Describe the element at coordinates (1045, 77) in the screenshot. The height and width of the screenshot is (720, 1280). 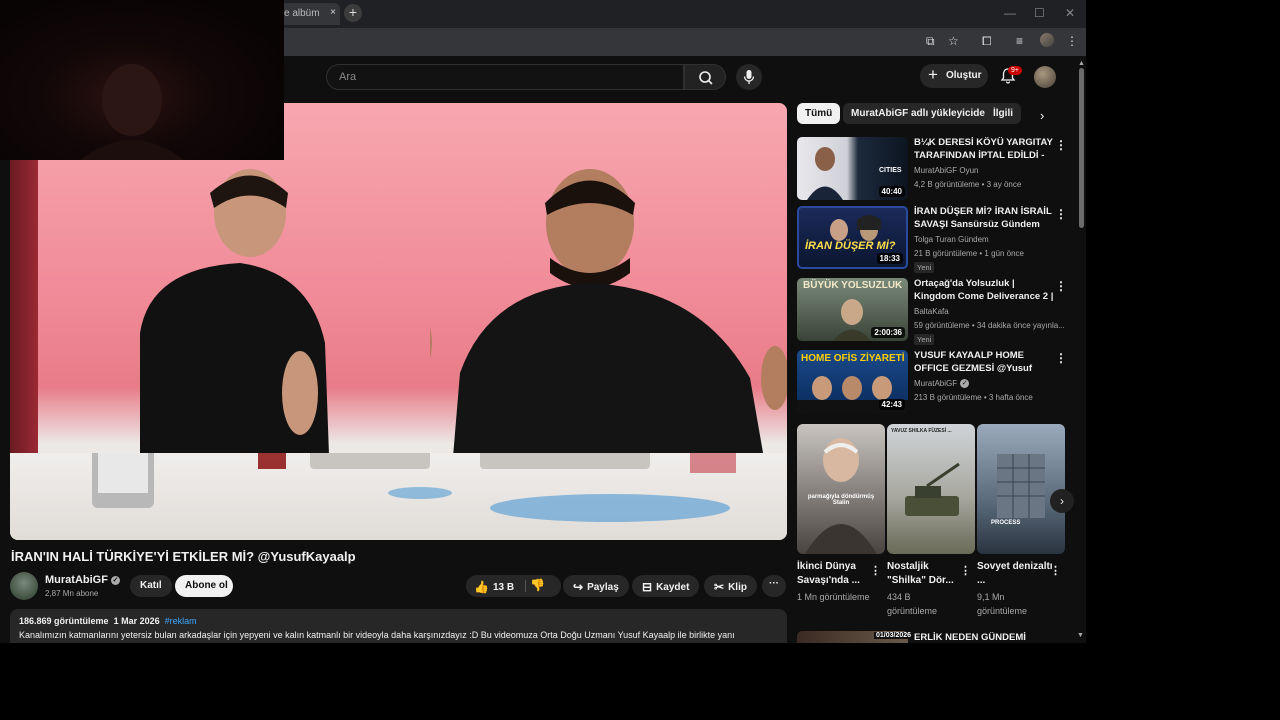
I see `account-avatar` at that location.